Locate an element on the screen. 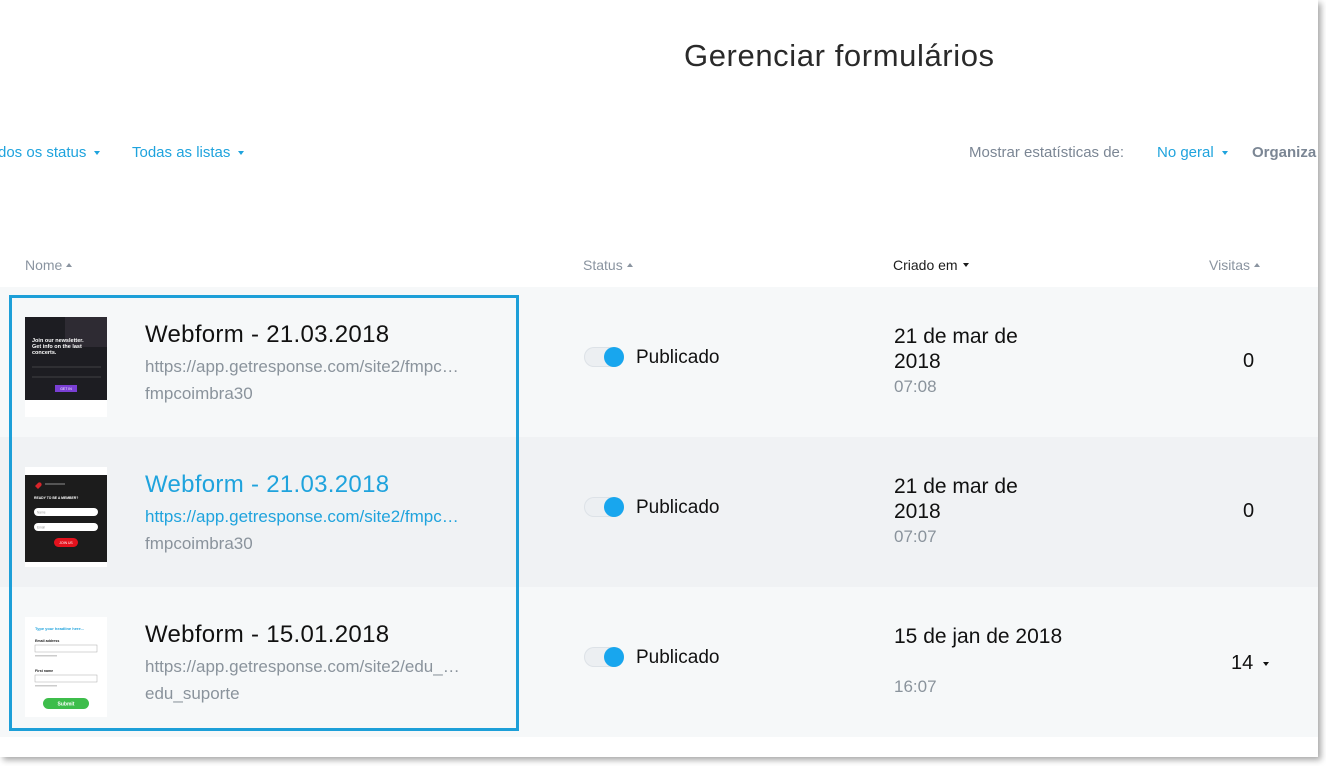 The height and width of the screenshot is (766, 1326). created-date: 15 de jan de 2018 is located at coordinates (978, 636).